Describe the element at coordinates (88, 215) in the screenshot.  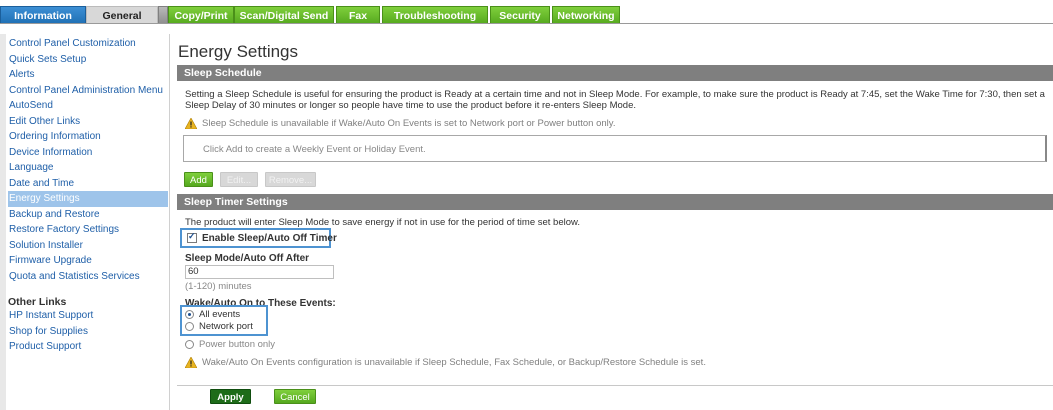
I see `sidebar-item-backup-and-restore: Backup and Restore` at that location.